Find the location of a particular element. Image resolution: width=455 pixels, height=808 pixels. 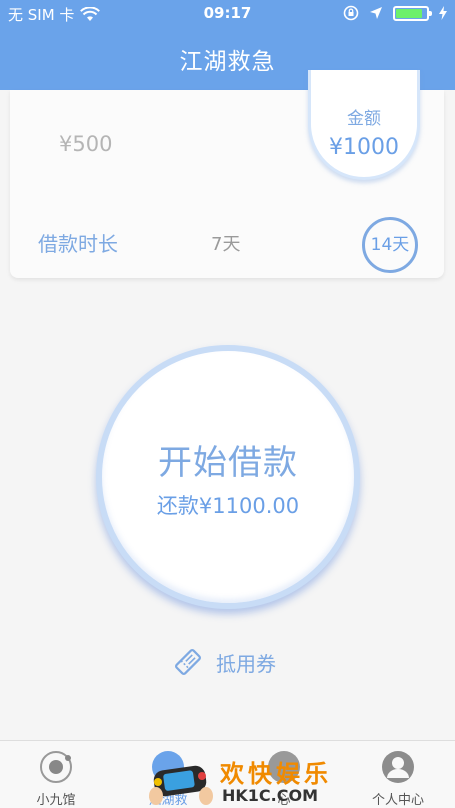

amount-option-500: ¥500 is located at coordinates (85, 144).